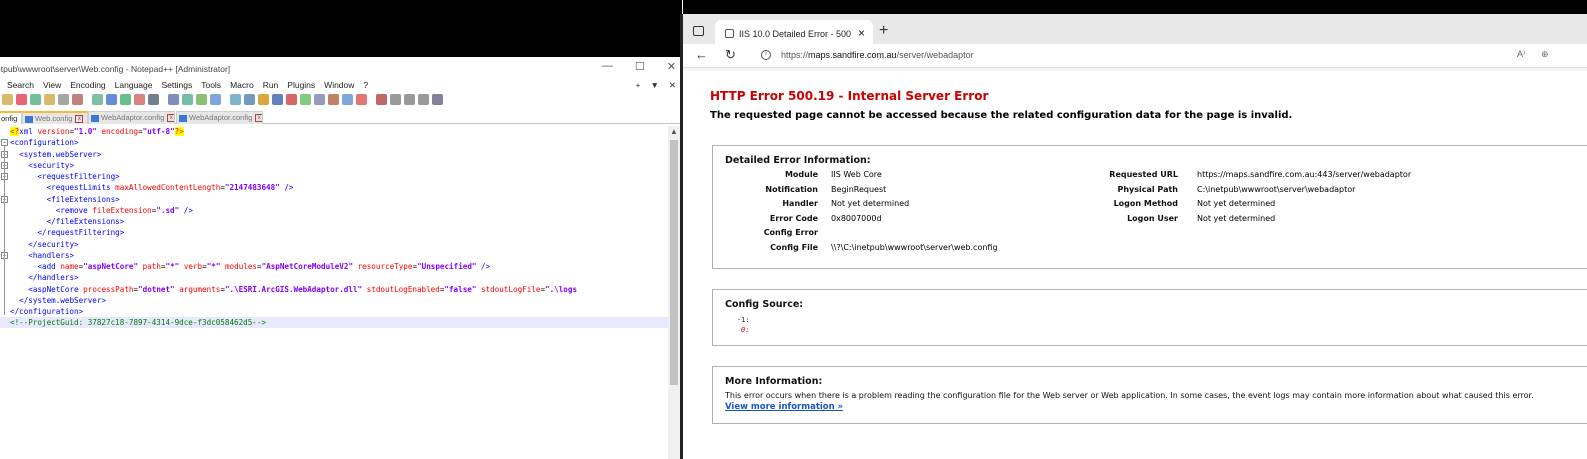  Describe the element at coordinates (242, 85) in the screenshot. I see `menu-macro: Macro` at that location.